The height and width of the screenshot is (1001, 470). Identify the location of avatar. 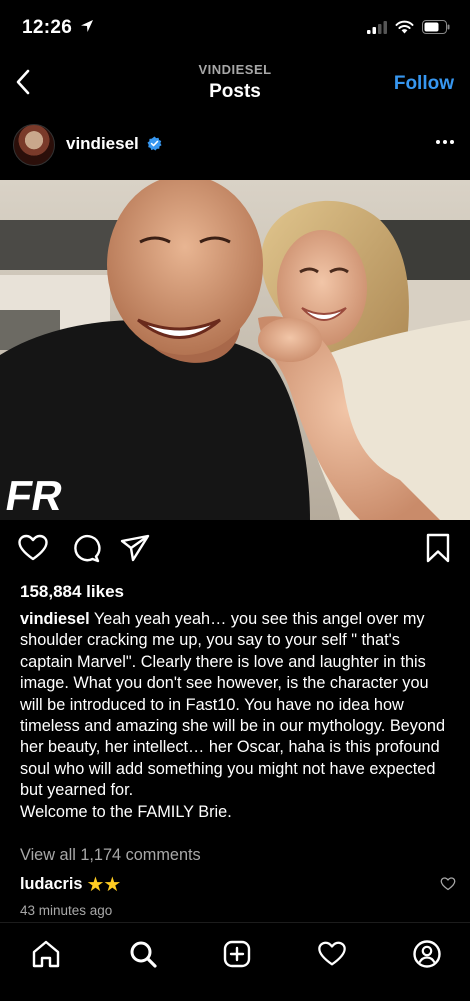
(34, 145).